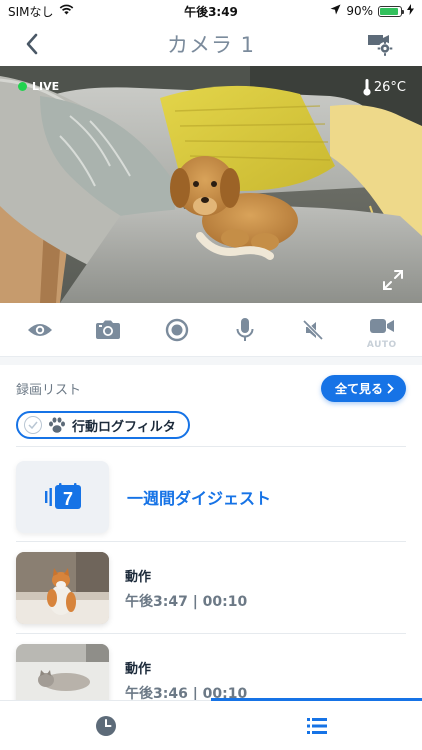 Image resolution: width=422 pixels, height=750 pixels. Describe the element at coordinates (410, 11) in the screenshot. I see `charging-icon` at that location.